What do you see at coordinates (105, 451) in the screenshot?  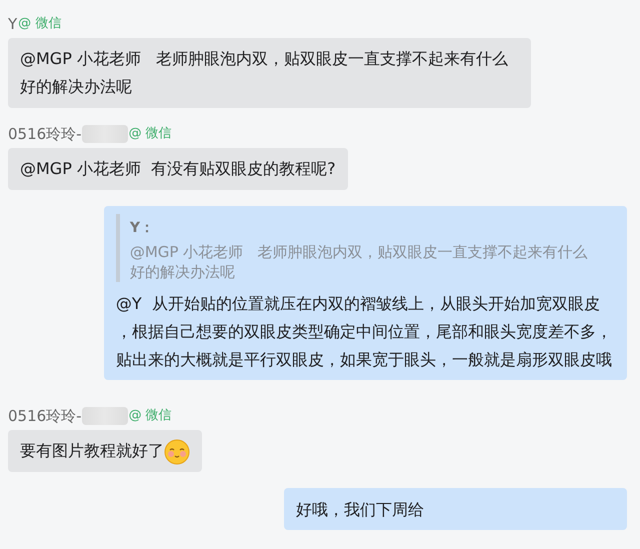 I see `message-bubble: 要有图片教程就好了` at bounding box center [105, 451].